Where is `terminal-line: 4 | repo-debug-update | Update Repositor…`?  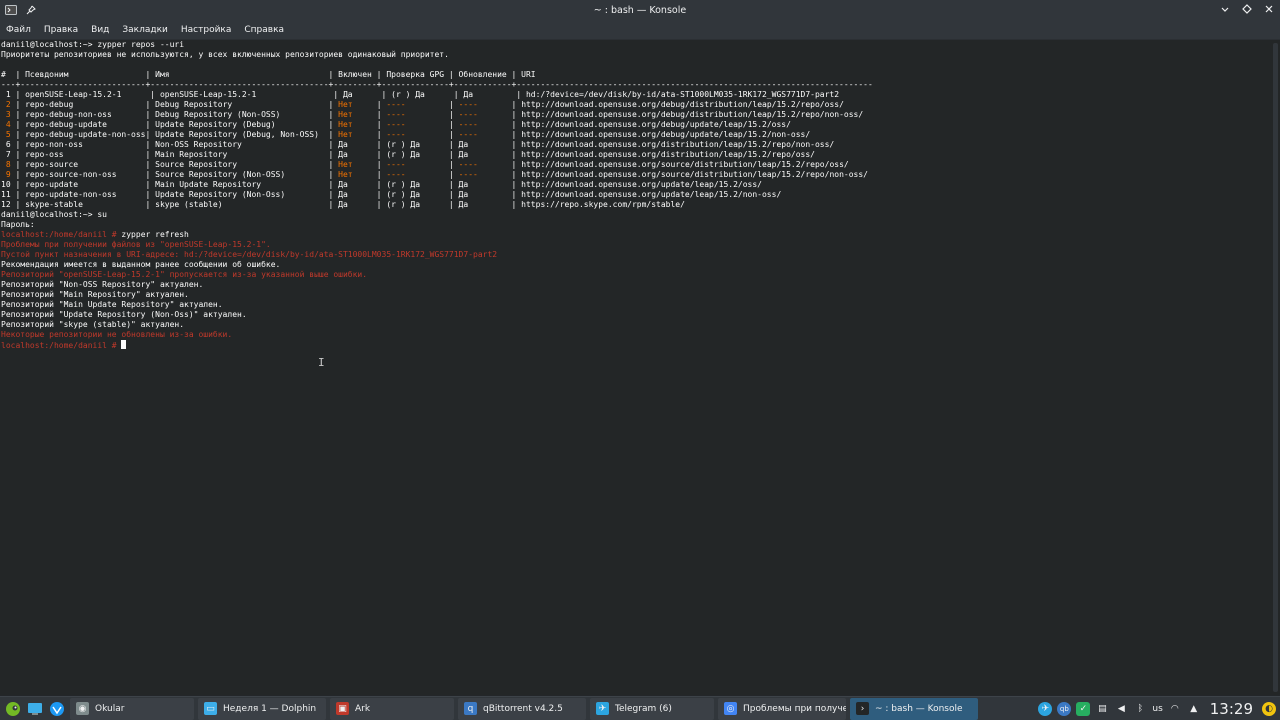 terminal-line: 4 | repo-debug-update | Update Repositor… is located at coordinates (635, 125).